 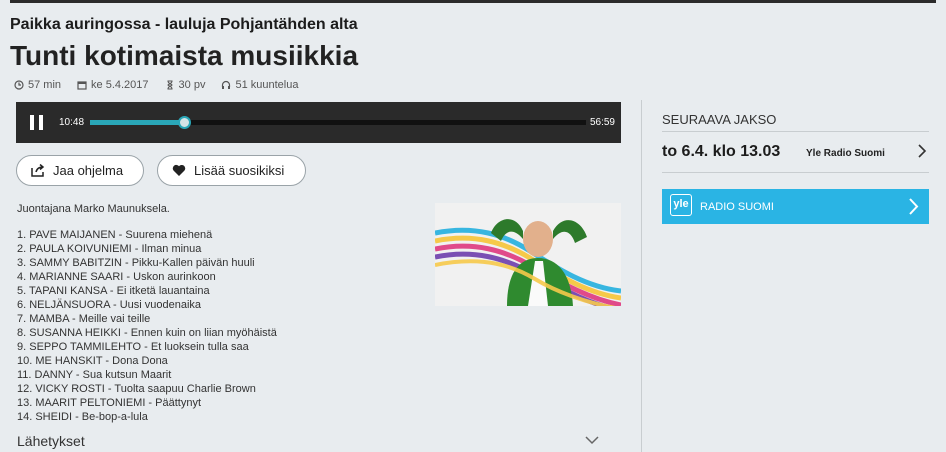 I want to click on share-button-label: Jaa ohjelma, so click(x=88, y=170).